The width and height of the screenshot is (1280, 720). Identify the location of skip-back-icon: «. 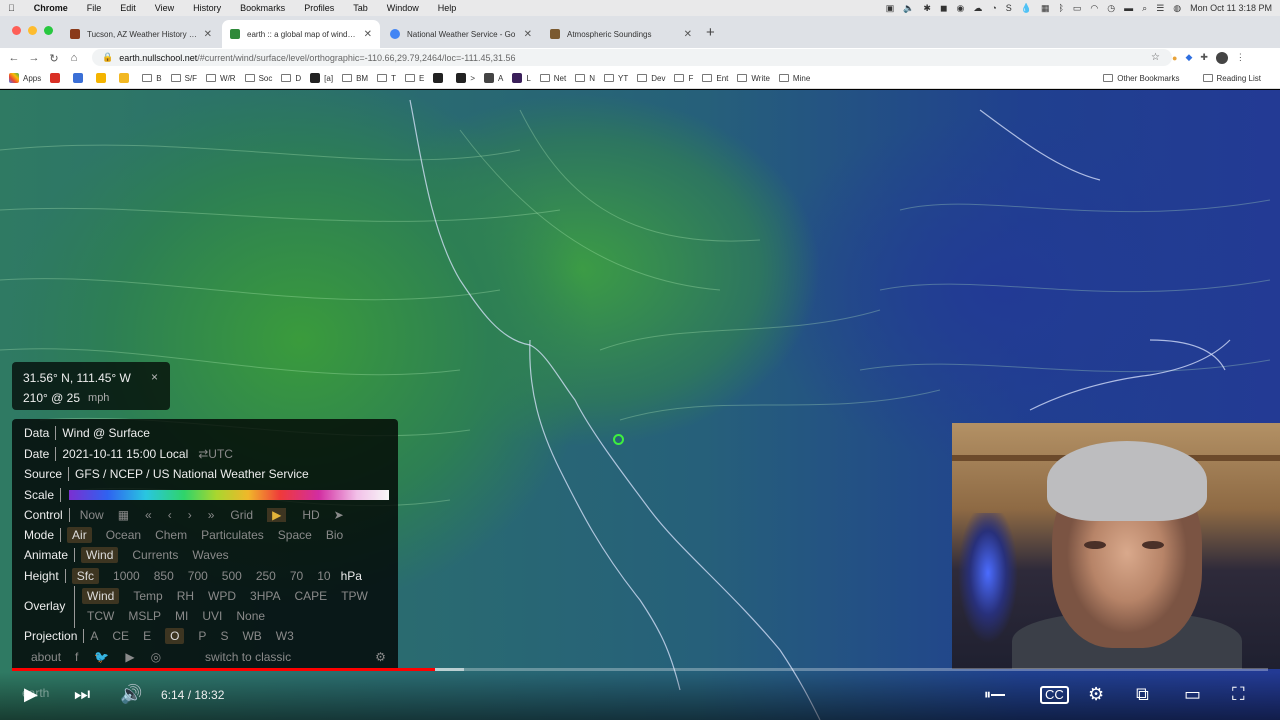
(148, 515).